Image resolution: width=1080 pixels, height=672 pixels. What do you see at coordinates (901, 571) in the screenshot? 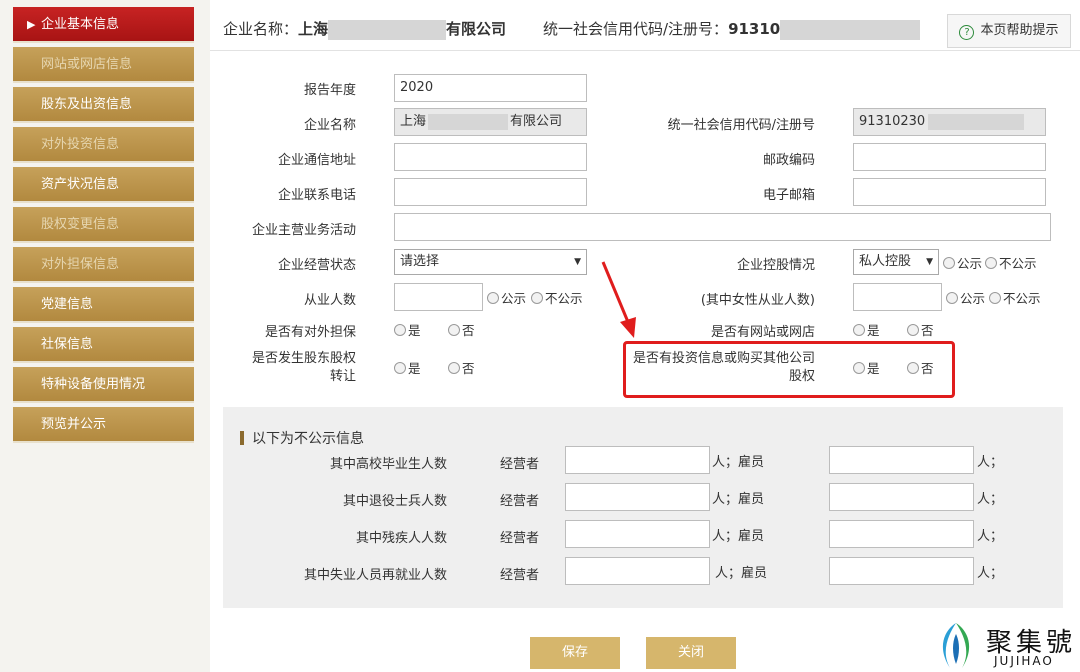
I see `reemployed-employee-field` at bounding box center [901, 571].